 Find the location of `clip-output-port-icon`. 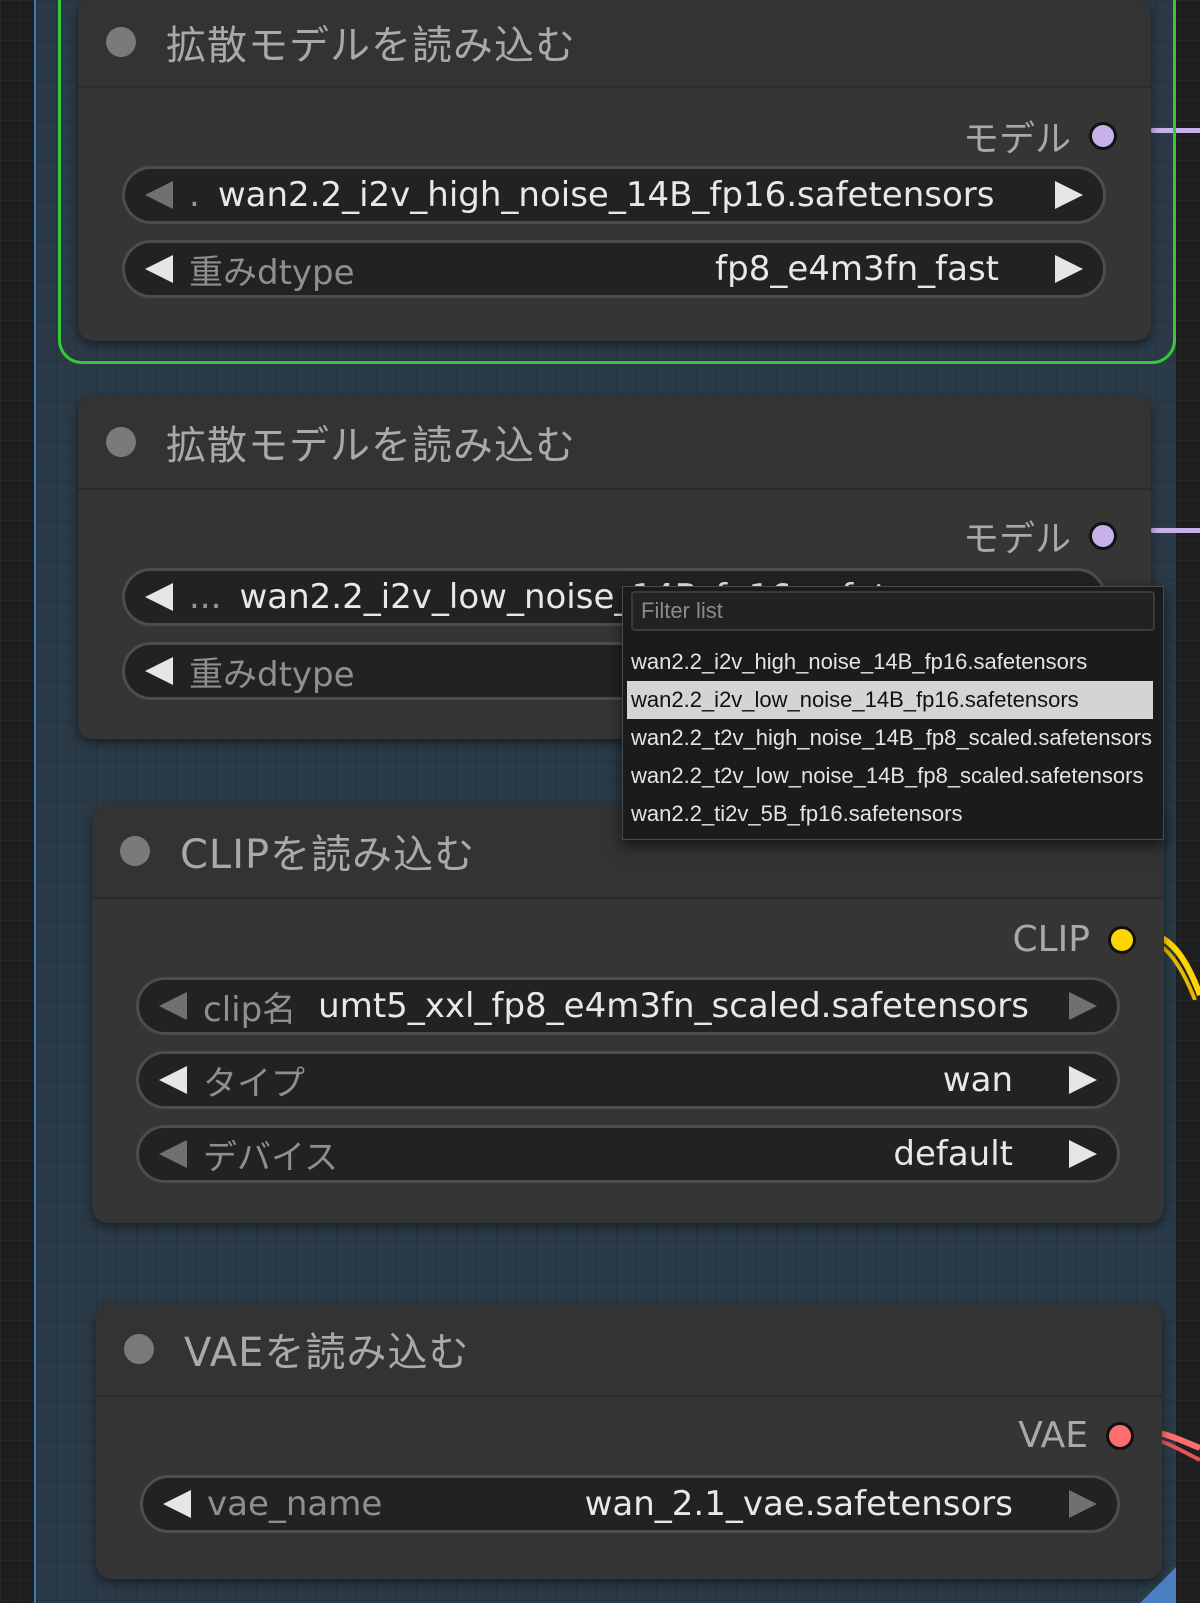

clip-output-port-icon is located at coordinates (1122, 939).